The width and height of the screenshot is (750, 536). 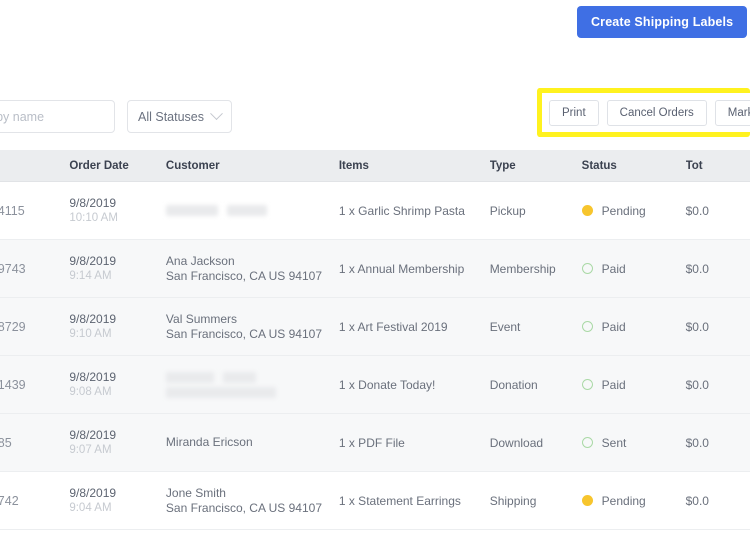 I want to click on cell-customer: Ana Jackson San Francisco, CA US 94107, so click(x=252, y=269).